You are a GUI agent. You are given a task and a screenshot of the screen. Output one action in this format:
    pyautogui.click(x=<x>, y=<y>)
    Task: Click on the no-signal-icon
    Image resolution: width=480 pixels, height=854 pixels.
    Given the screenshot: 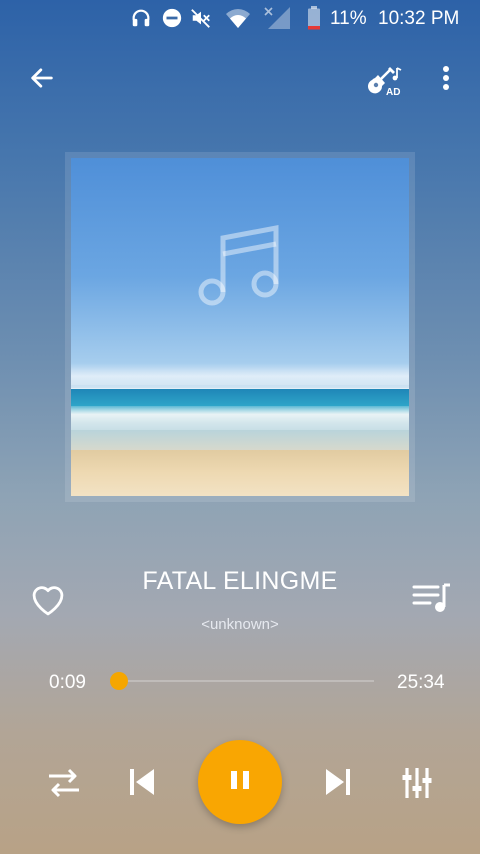 What is the action you would take?
    pyautogui.click(x=277, y=18)
    